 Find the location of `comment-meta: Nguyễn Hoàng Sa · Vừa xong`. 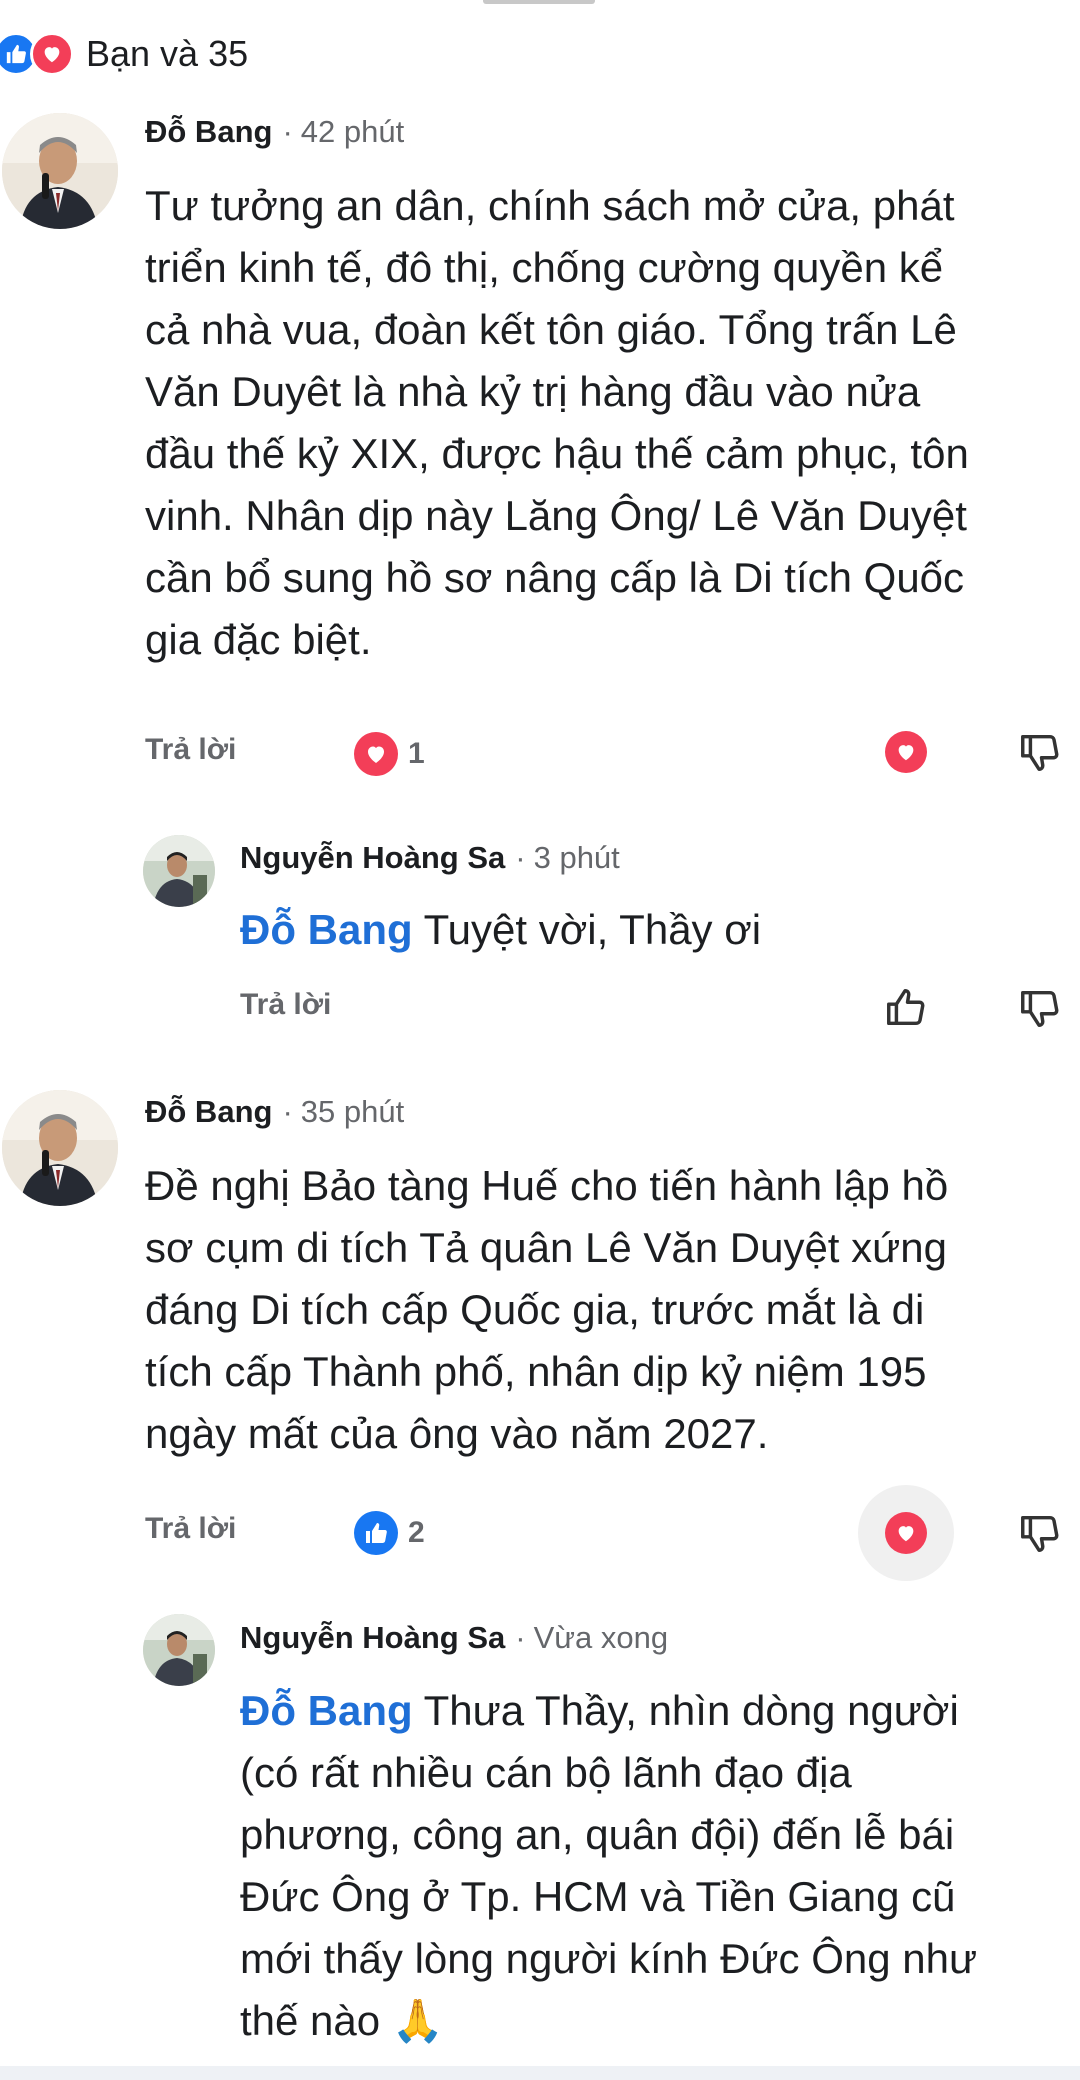

comment-meta: Nguyễn Hoàng Sa · Vừa xong is located at coordinates (454, 1638).